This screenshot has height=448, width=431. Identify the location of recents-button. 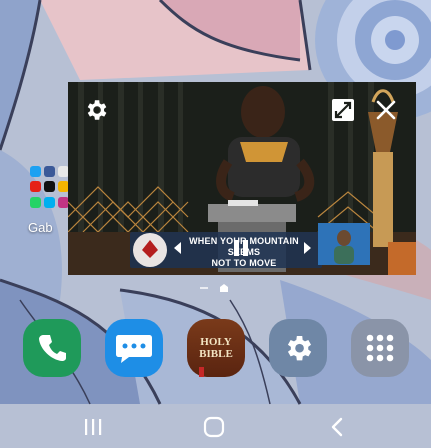
(93, 427).